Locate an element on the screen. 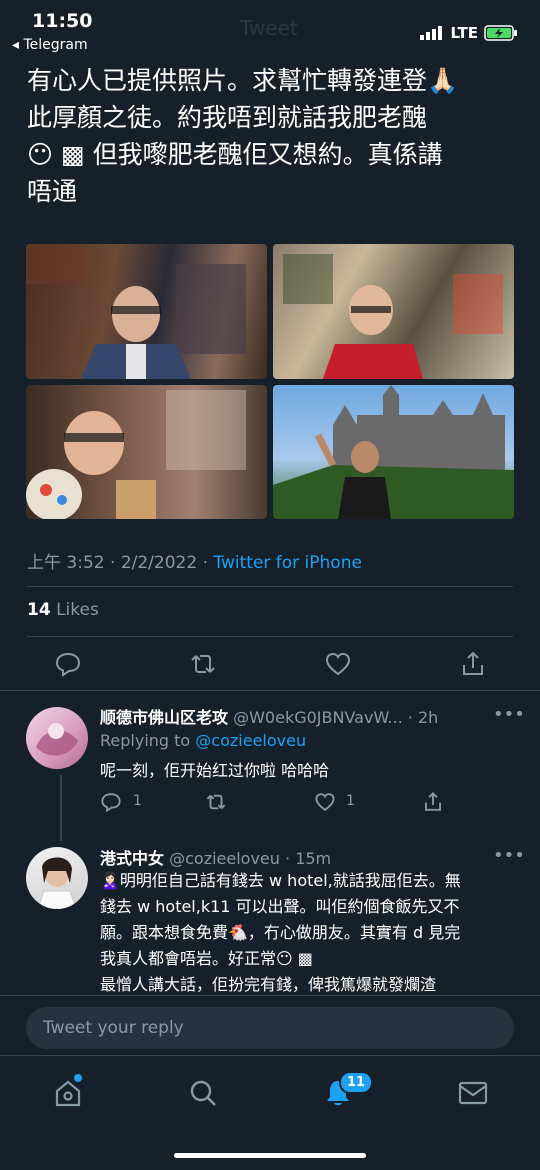  thread-line is located at coordinates (61, 808).